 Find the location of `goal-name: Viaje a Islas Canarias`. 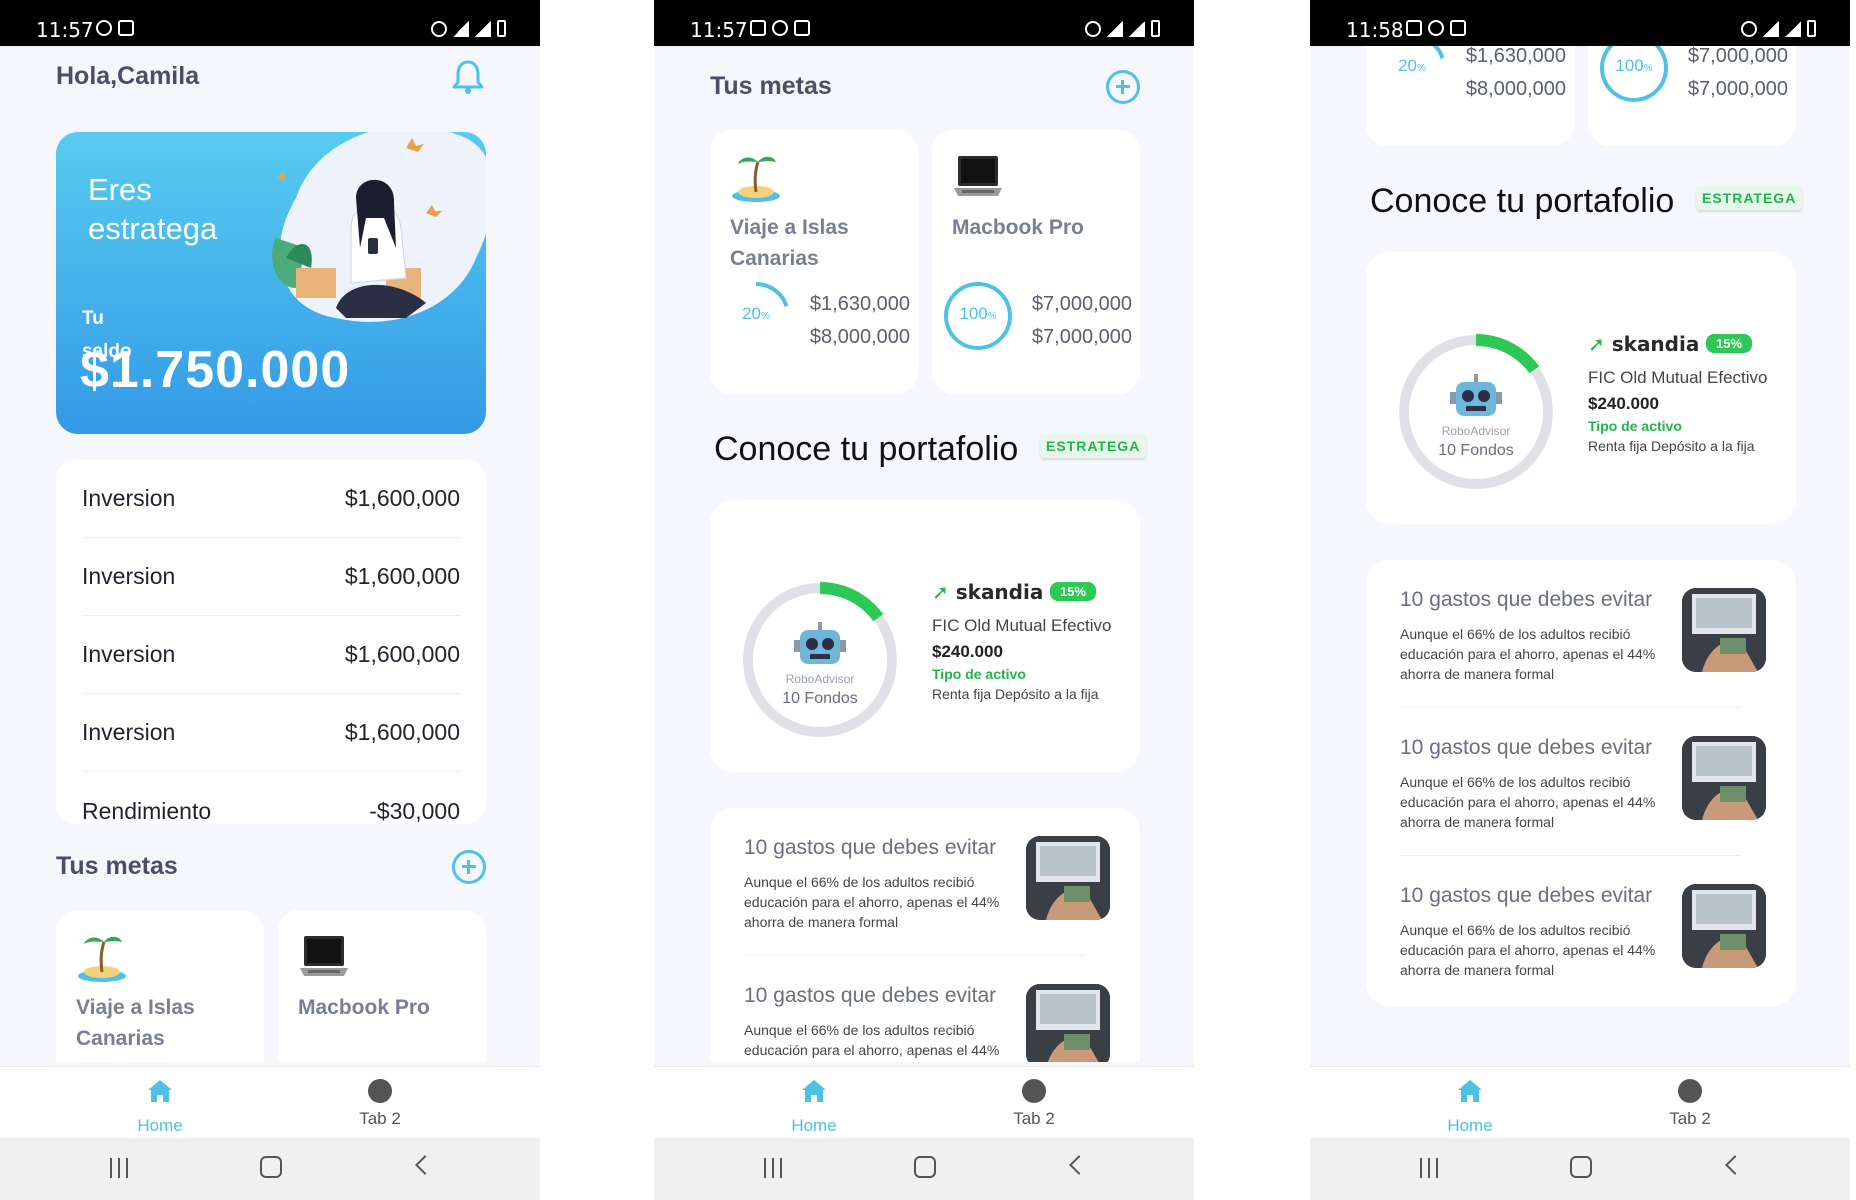

goal-name: Viaje a Islas Canarias is located at coordinates (789, 243).